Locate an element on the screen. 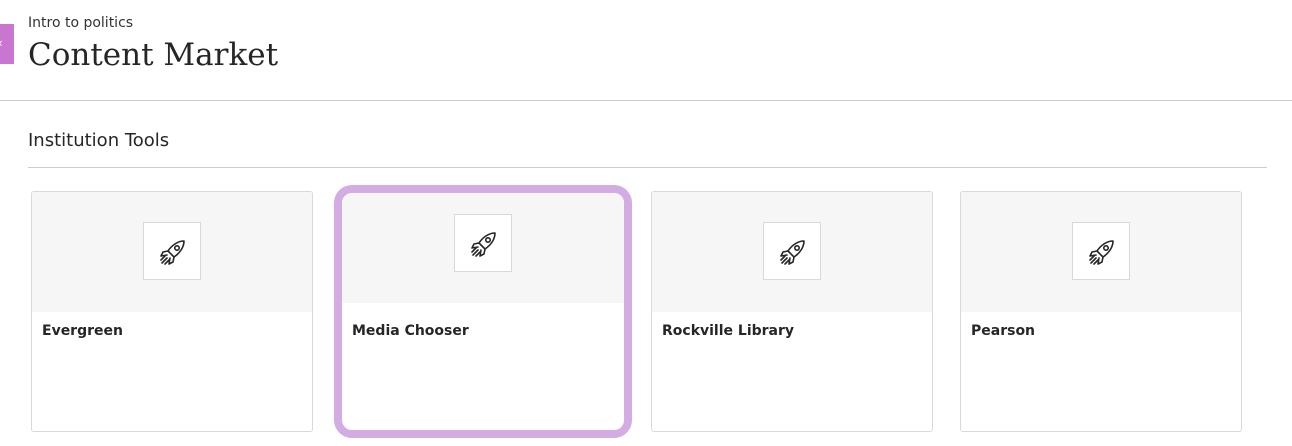  page-title: Content Market is located at coordinates (153, 55).